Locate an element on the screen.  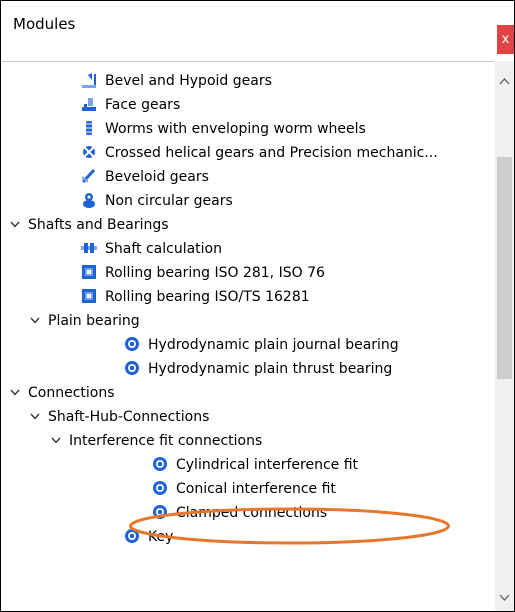
tree-item: Rolling bearing ISO/TS 16281 is located at coordinates (248, 297).